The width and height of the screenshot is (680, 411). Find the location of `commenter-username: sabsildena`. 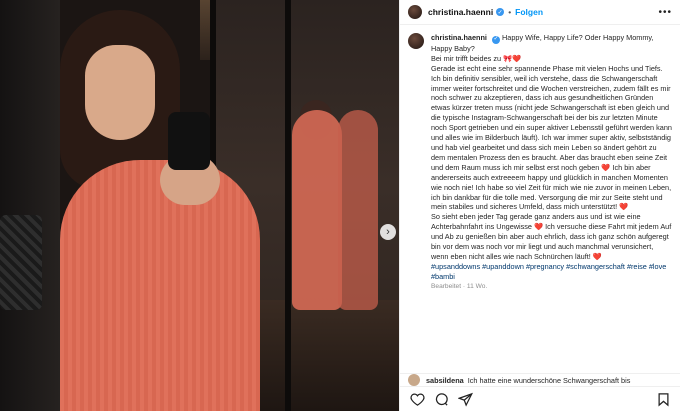

commenter-username: sabsildena is located at coordinates (445, 380).